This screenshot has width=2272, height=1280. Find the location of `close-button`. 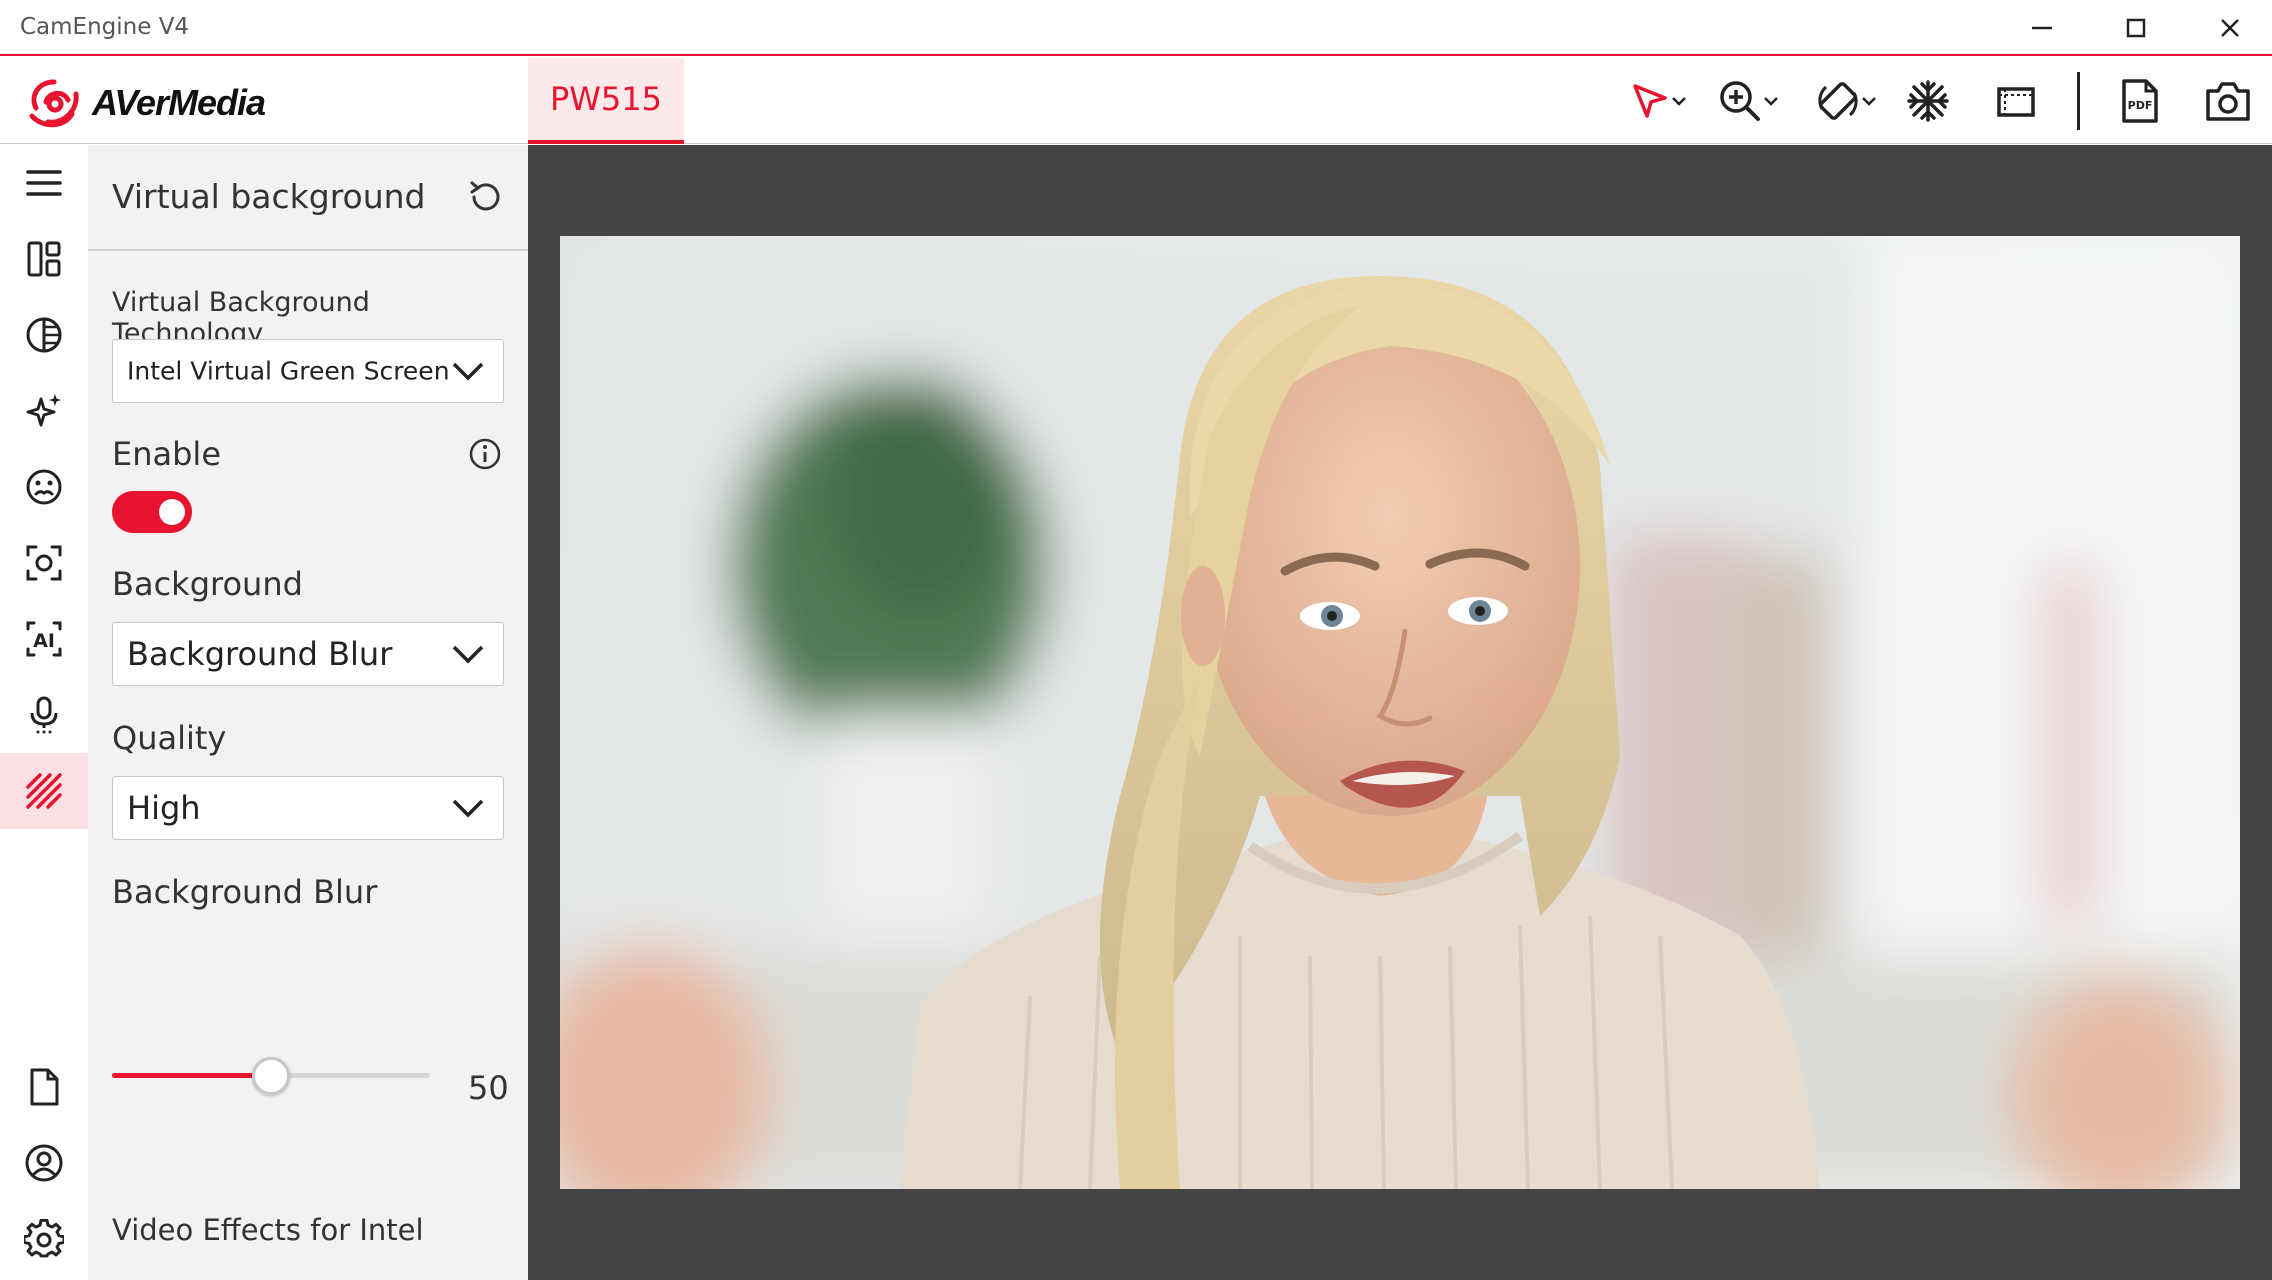

close-button is located at coordinates (2230, 28).